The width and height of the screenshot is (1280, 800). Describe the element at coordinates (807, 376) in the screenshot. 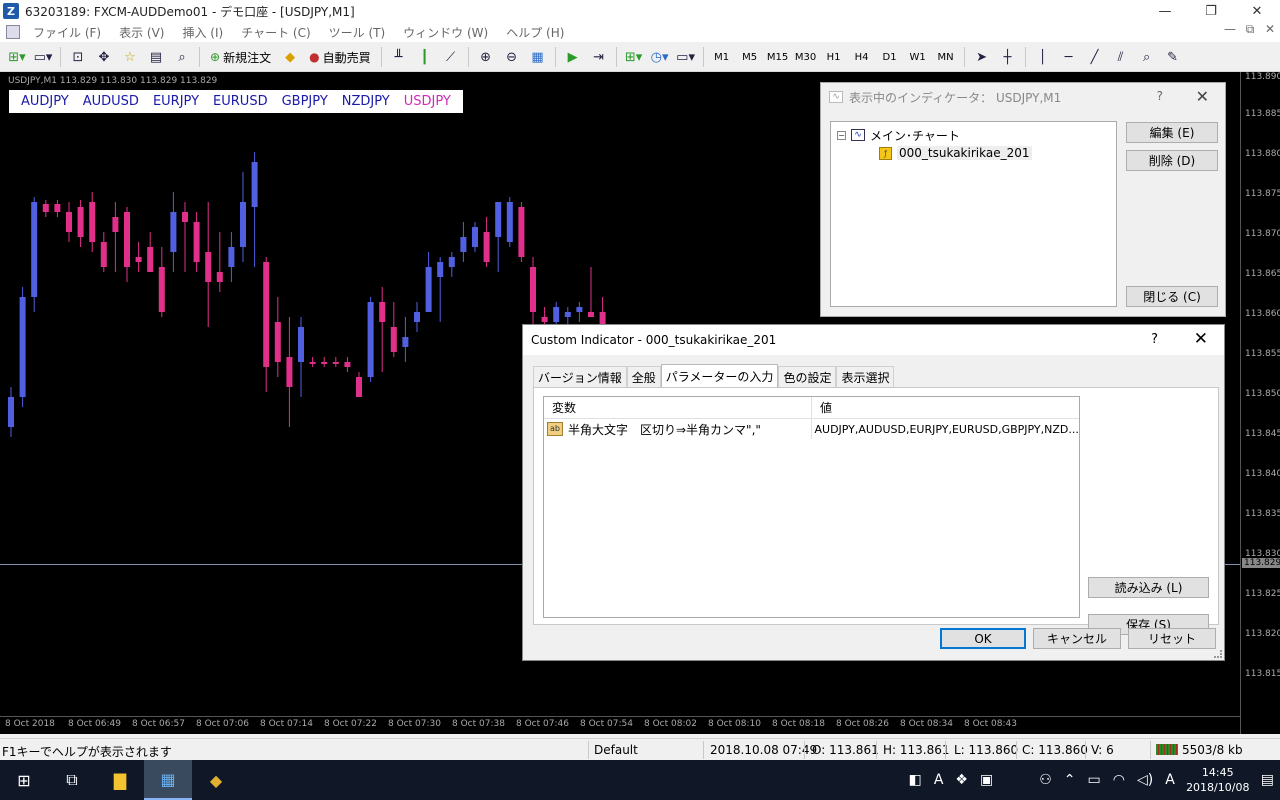

I see `tab-colors: 色の設定` at that location.